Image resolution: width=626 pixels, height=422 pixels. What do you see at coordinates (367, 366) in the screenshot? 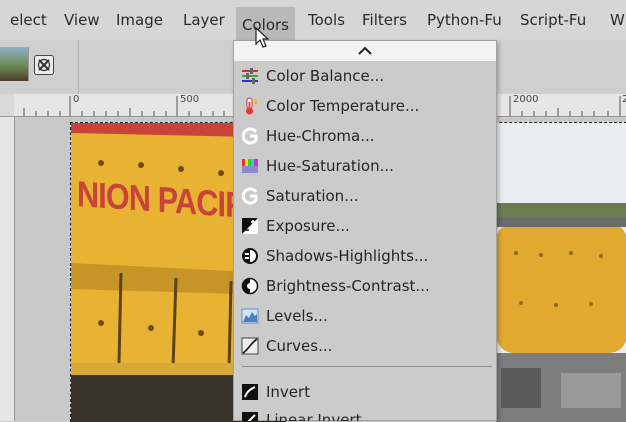
I see `menu-separator` at bounding box center [367, 366].